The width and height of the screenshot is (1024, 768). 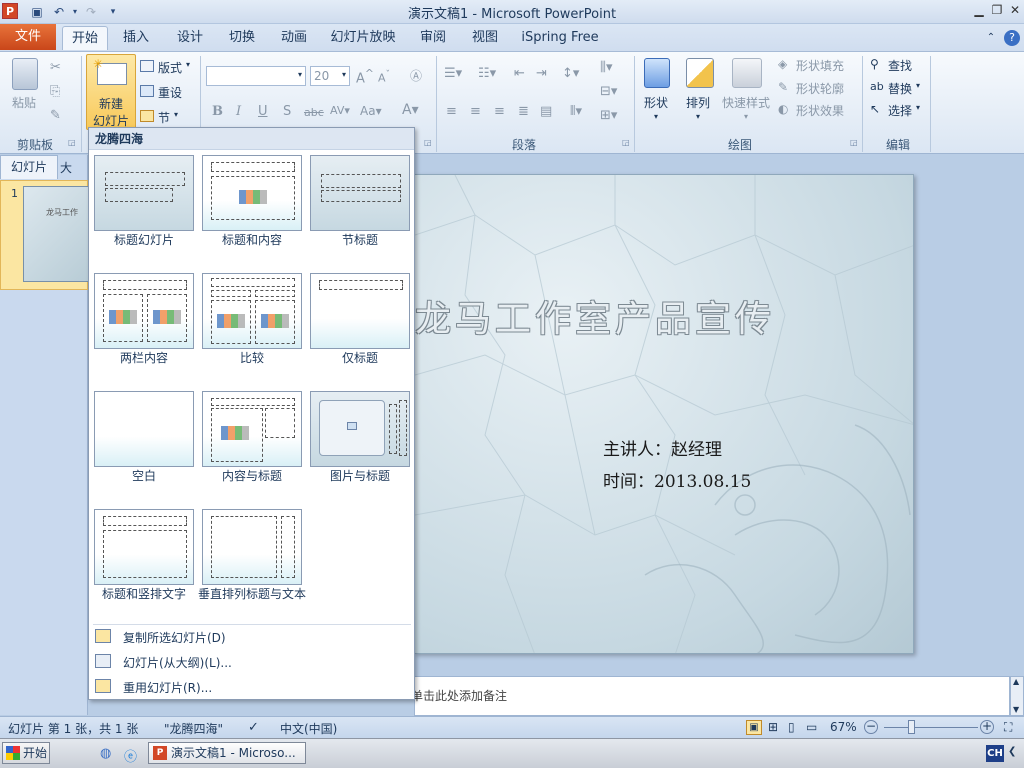 I want to click on tab-home: 开始, so click(x=85, y=38).